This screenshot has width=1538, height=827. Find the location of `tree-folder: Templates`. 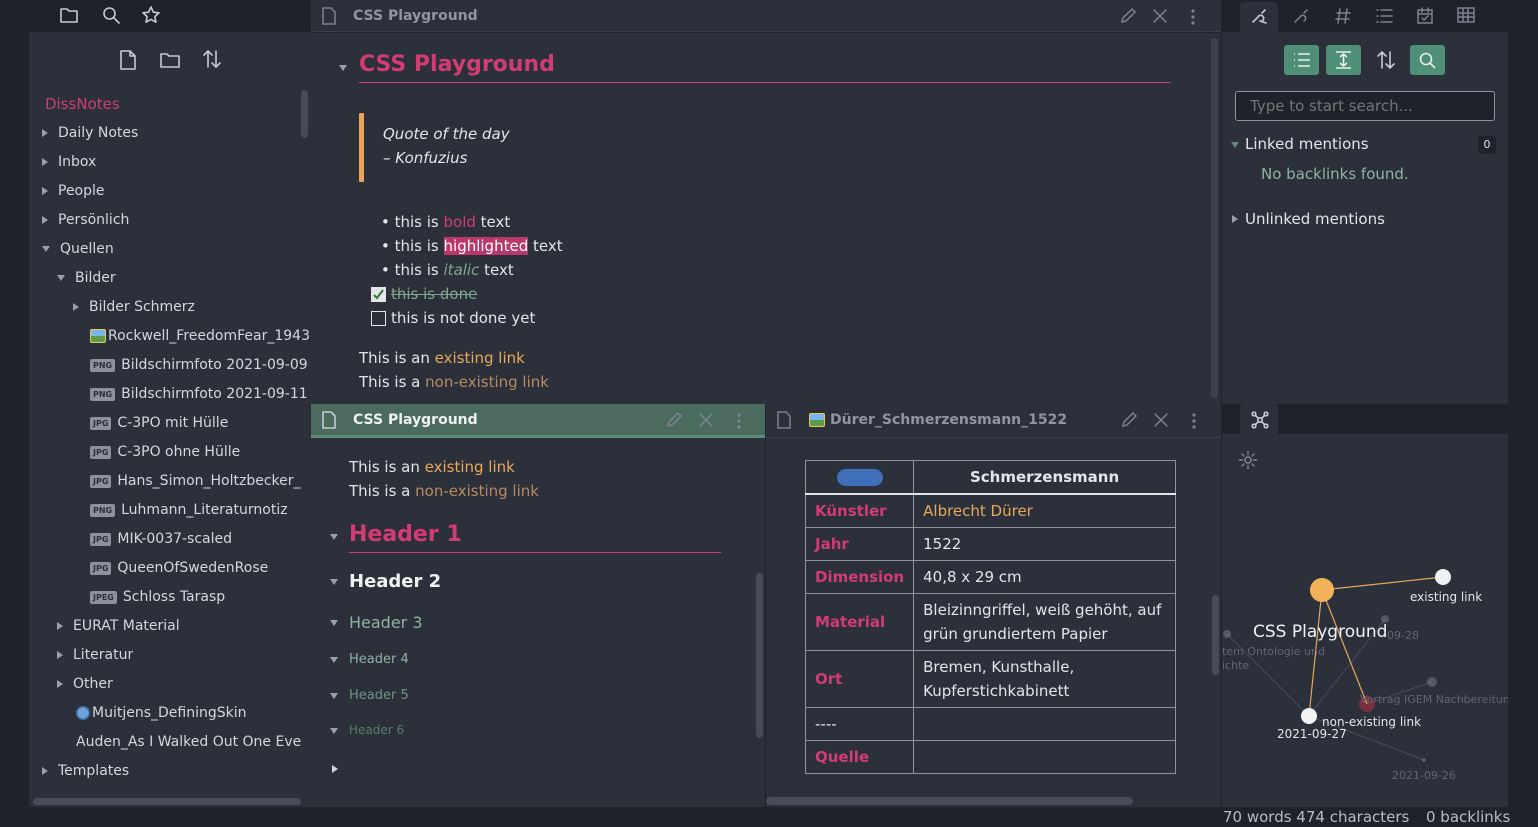

tree-folder: Templates is located at coordinates (85, 771).